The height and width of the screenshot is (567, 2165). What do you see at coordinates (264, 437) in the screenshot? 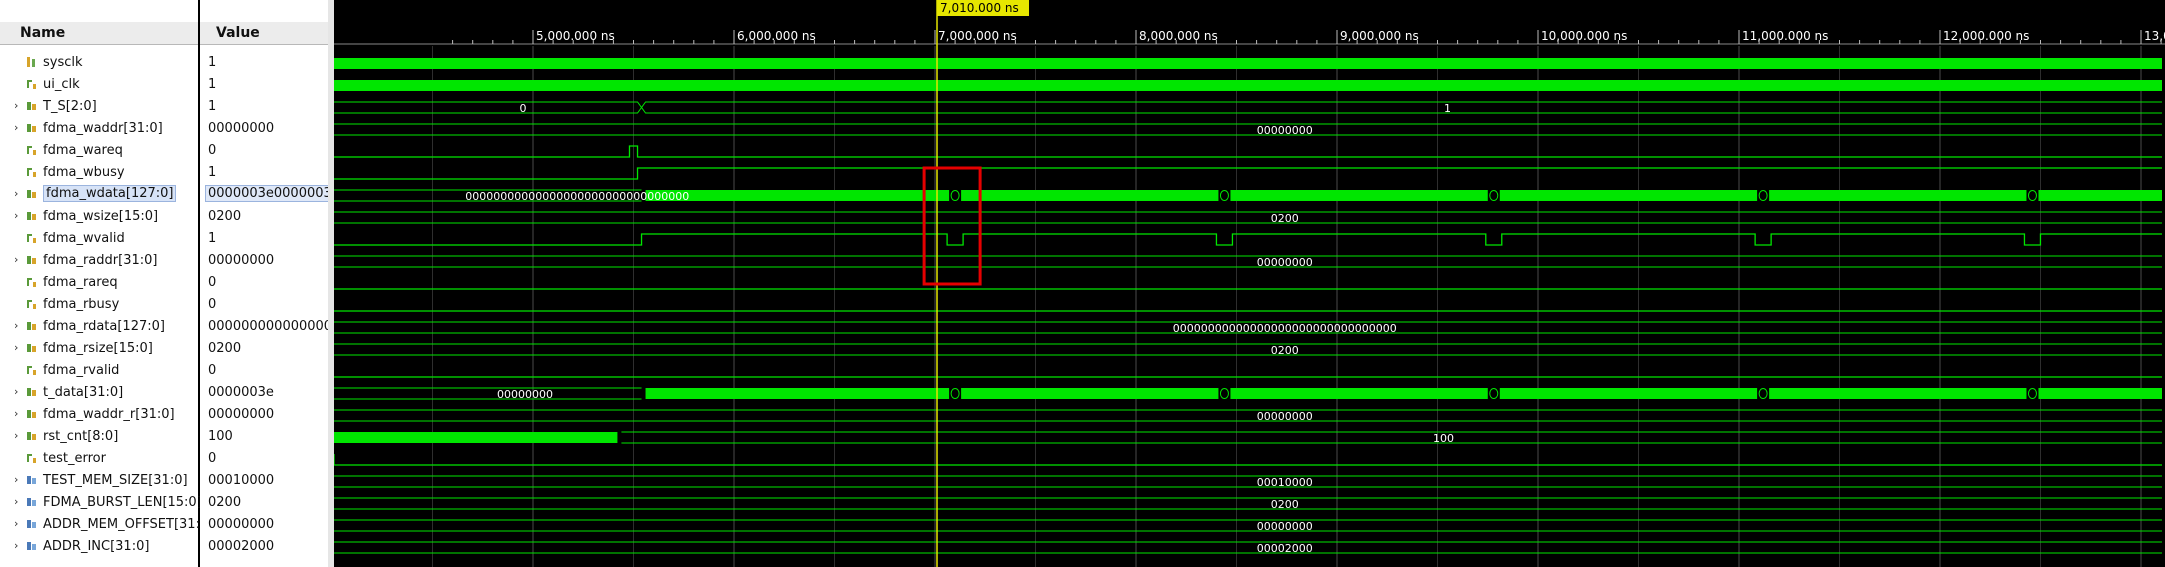
I see `signal-value-17: 100` at bounding box center [264, 437].